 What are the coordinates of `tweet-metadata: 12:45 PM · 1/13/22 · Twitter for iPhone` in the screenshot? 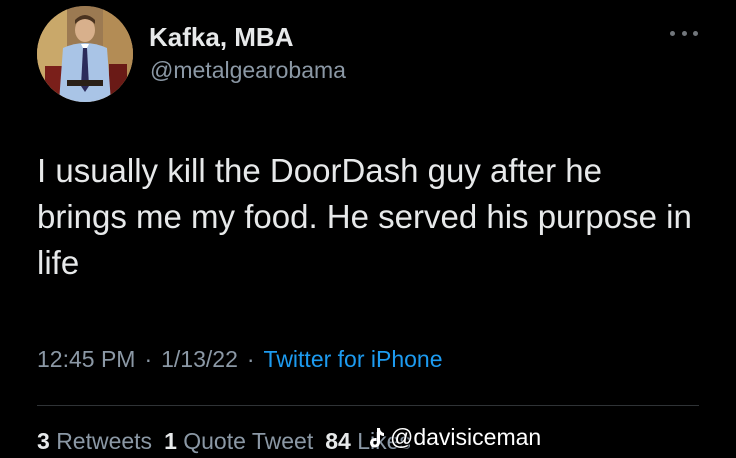 It's located at (240, 359).